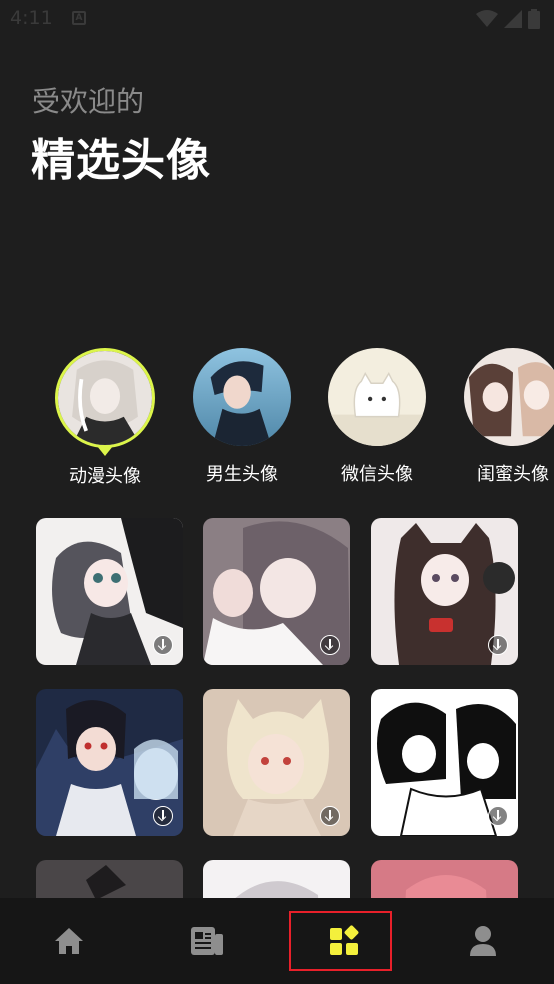 Image resolution: width=554 pixels, height=984 pixels. I want to click on person-icon, so click(483, 941).